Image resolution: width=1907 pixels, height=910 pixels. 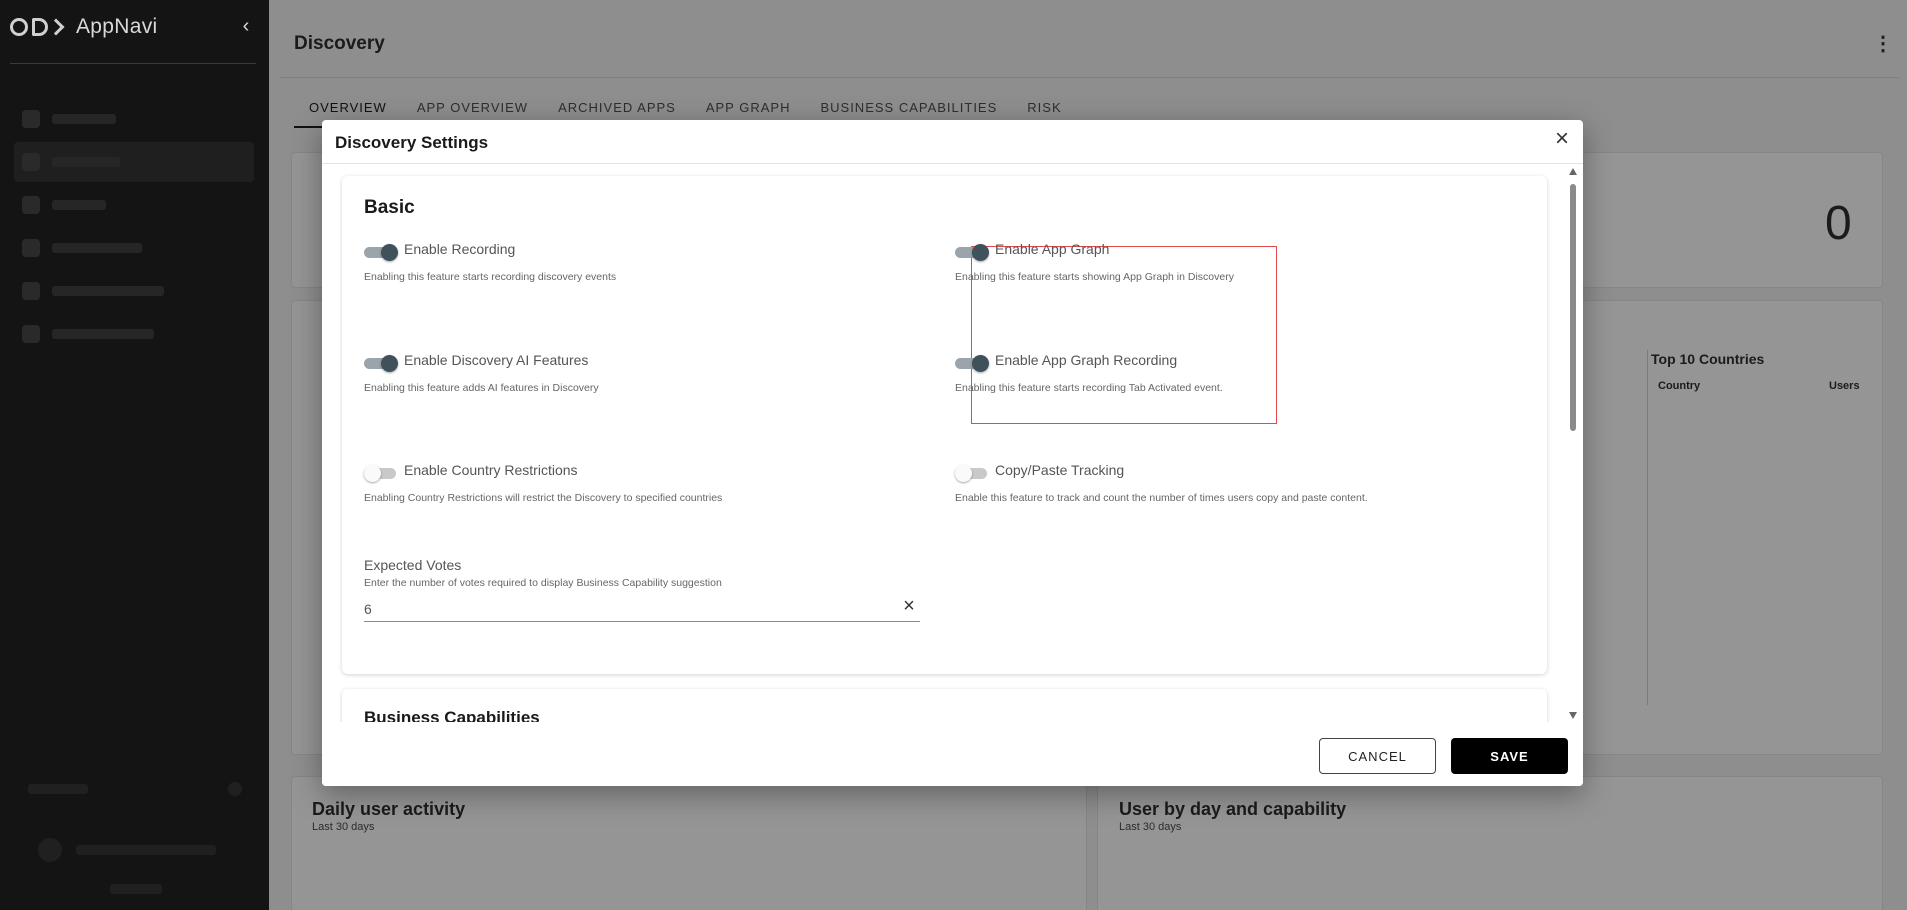 What do you see at coordinates (133, 63) in the screenshot?
I see `sidebar-divider` at bounding box center [133, 63].